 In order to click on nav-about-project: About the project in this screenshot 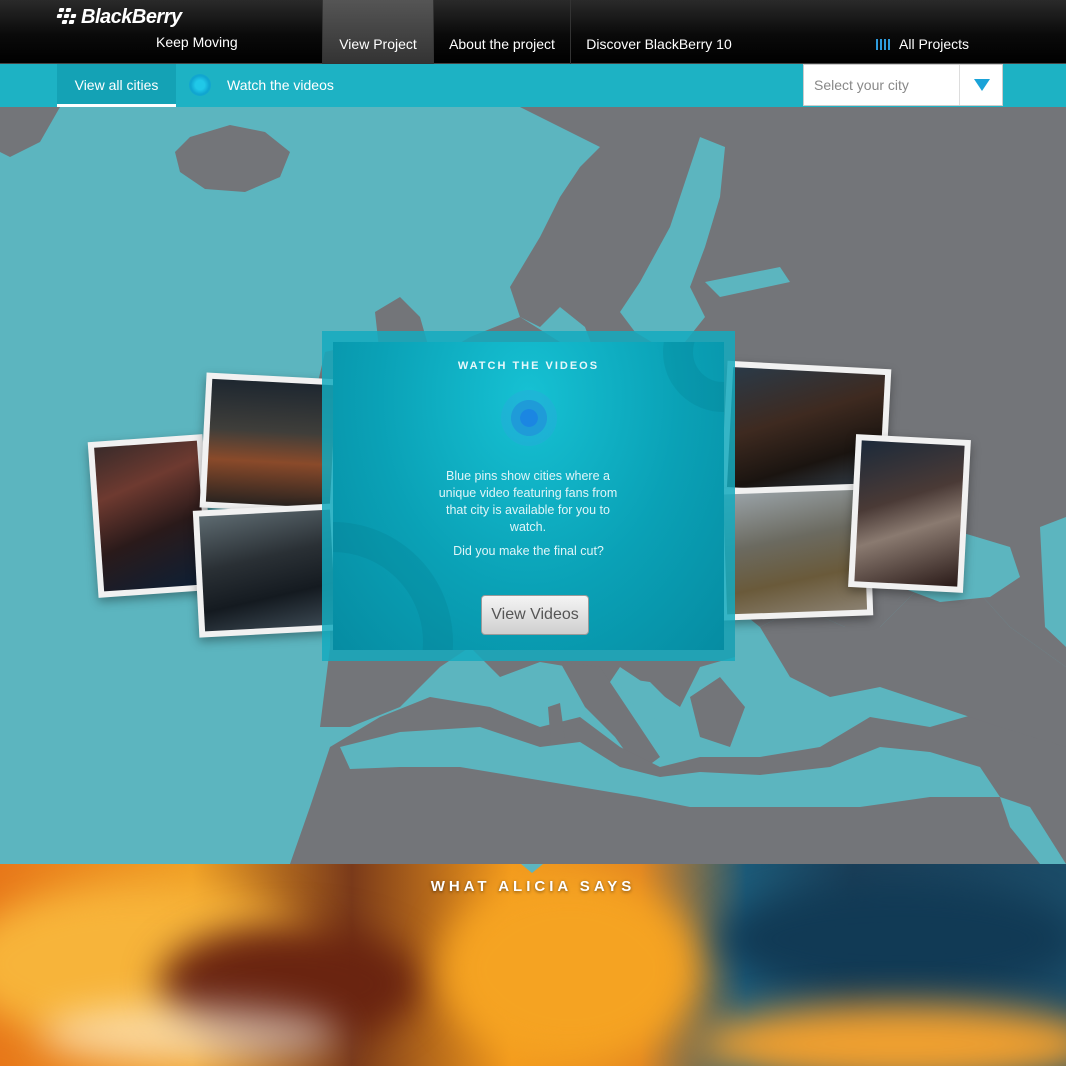, I will do `click(502, 32)`.